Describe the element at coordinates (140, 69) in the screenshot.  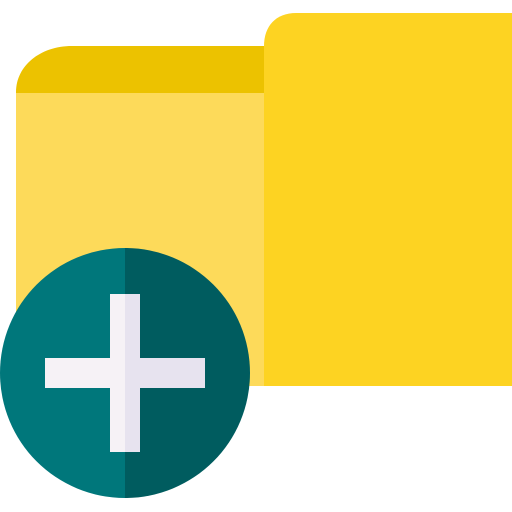
I see `folder-tab` at that location.